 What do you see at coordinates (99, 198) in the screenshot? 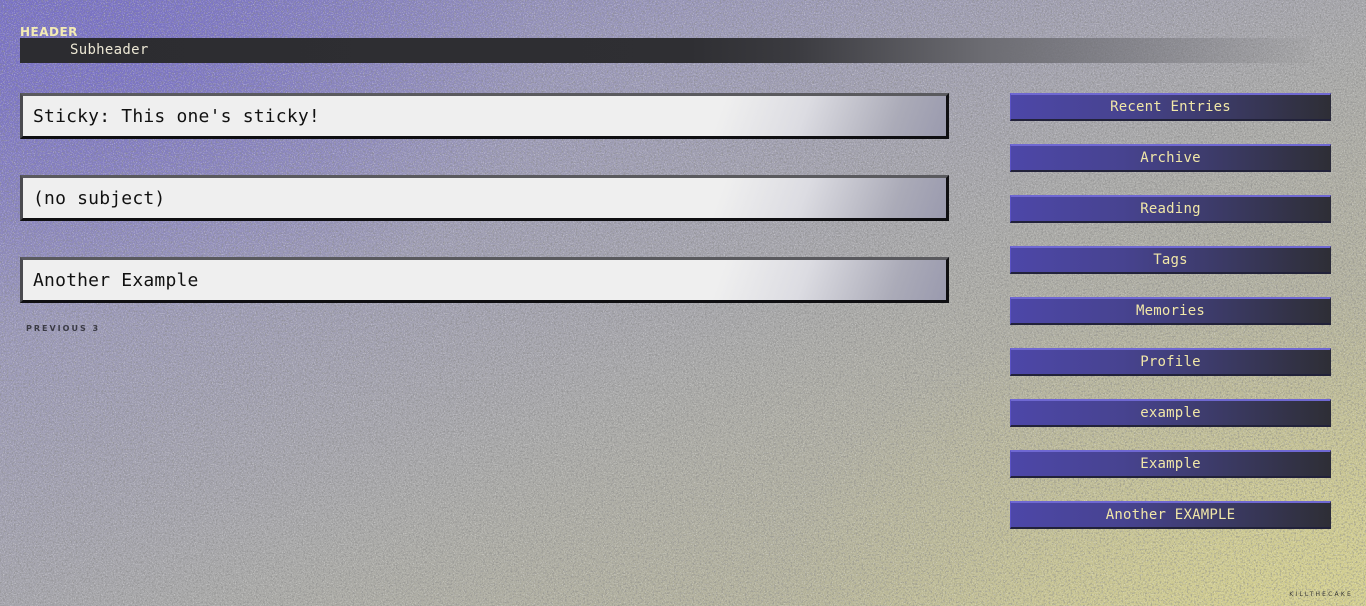
I see `entry-subject-link: (no subject)` at bounding box center [99, 198].